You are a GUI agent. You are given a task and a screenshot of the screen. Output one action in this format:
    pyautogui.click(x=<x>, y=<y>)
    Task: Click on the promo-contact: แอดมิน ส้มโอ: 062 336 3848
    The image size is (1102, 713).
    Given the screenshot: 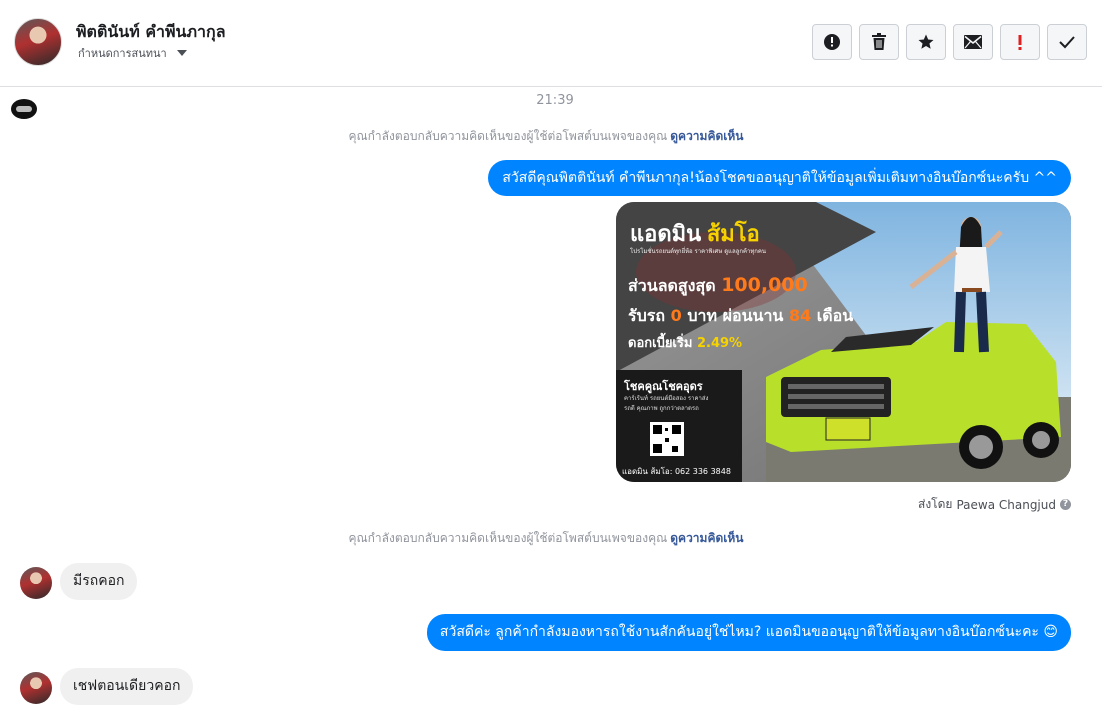 What is the action you would take?
    pyautogui.click(x=676, y=471)
    